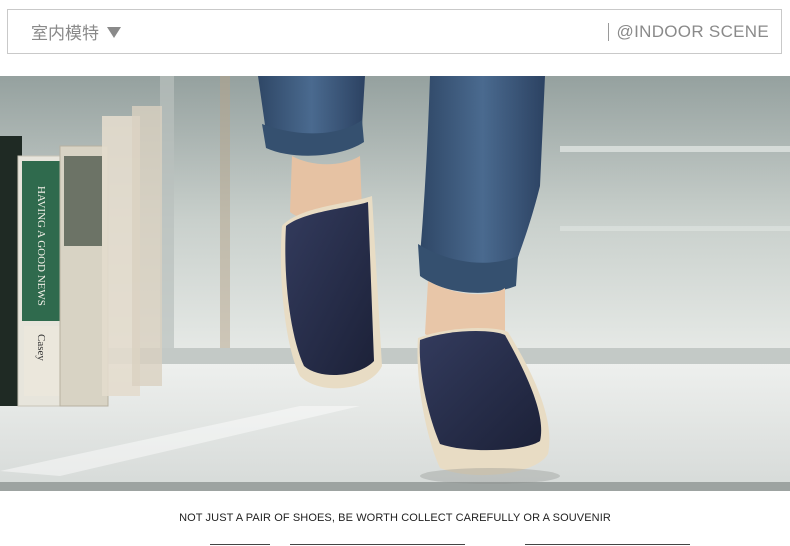  I want to click on bottom-decorative-rules, so click(395, 543).